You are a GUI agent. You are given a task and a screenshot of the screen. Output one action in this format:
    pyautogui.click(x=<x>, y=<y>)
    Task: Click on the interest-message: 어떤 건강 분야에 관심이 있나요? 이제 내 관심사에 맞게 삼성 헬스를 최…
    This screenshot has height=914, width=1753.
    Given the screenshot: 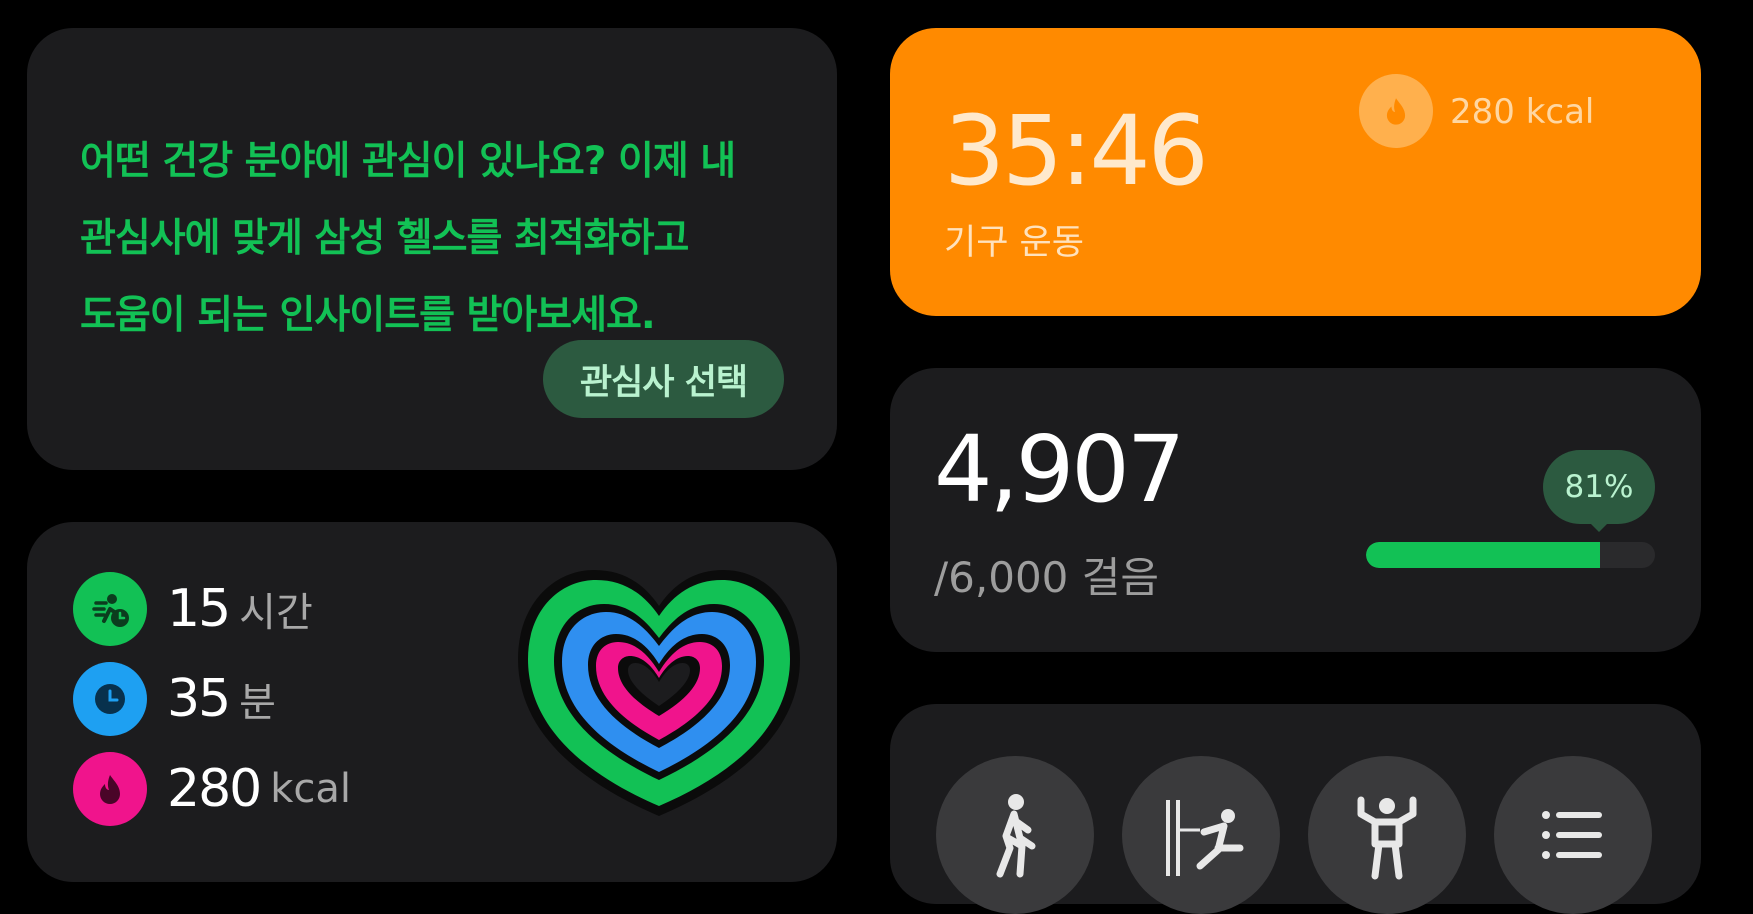 What is the action you would take?
    pyautogui.click(x=445, y=238)
    